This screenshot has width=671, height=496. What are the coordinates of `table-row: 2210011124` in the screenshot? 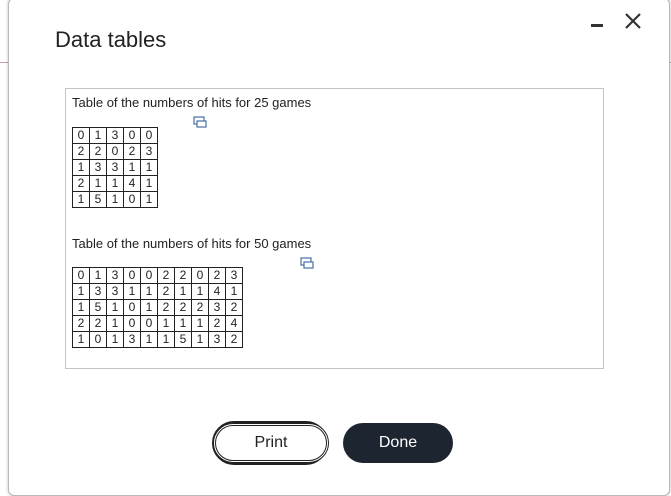 It's located at (157, 323).